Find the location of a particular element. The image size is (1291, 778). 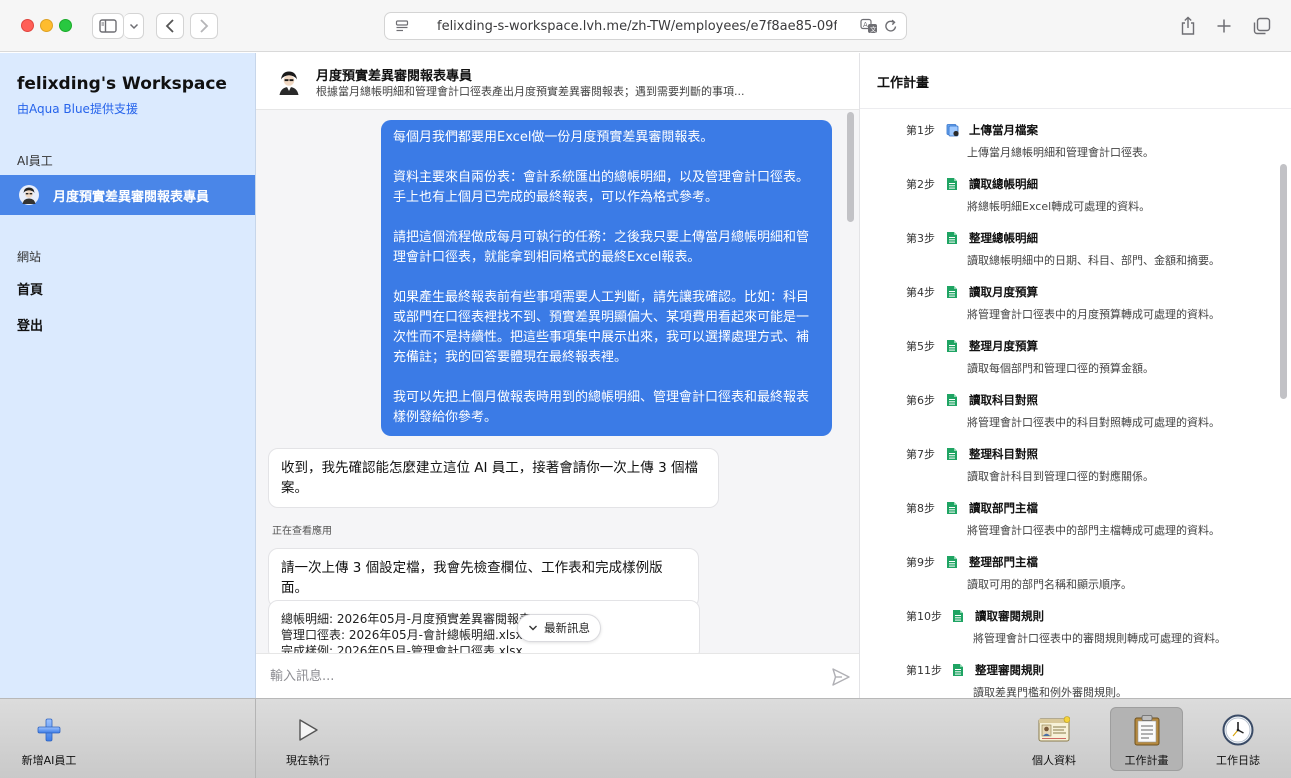

forward-button is located at coordinates (204, 26).